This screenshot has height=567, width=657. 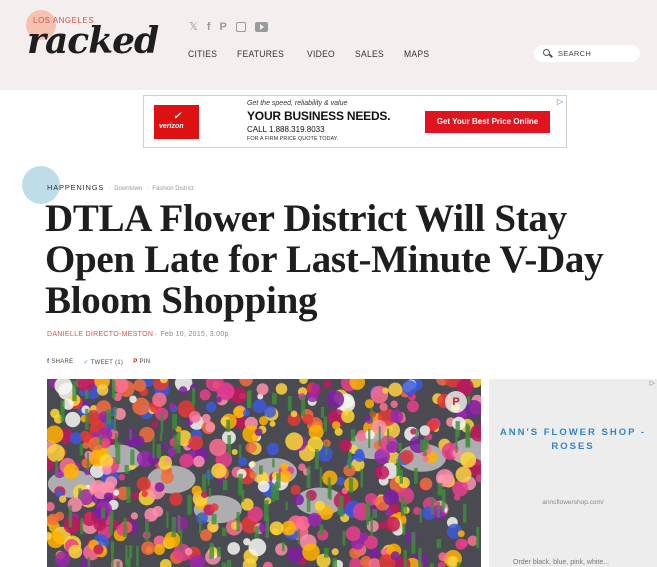 I want to click on sidebar-ad-url: annsflowershop.com/, so click(x=573, y=502).